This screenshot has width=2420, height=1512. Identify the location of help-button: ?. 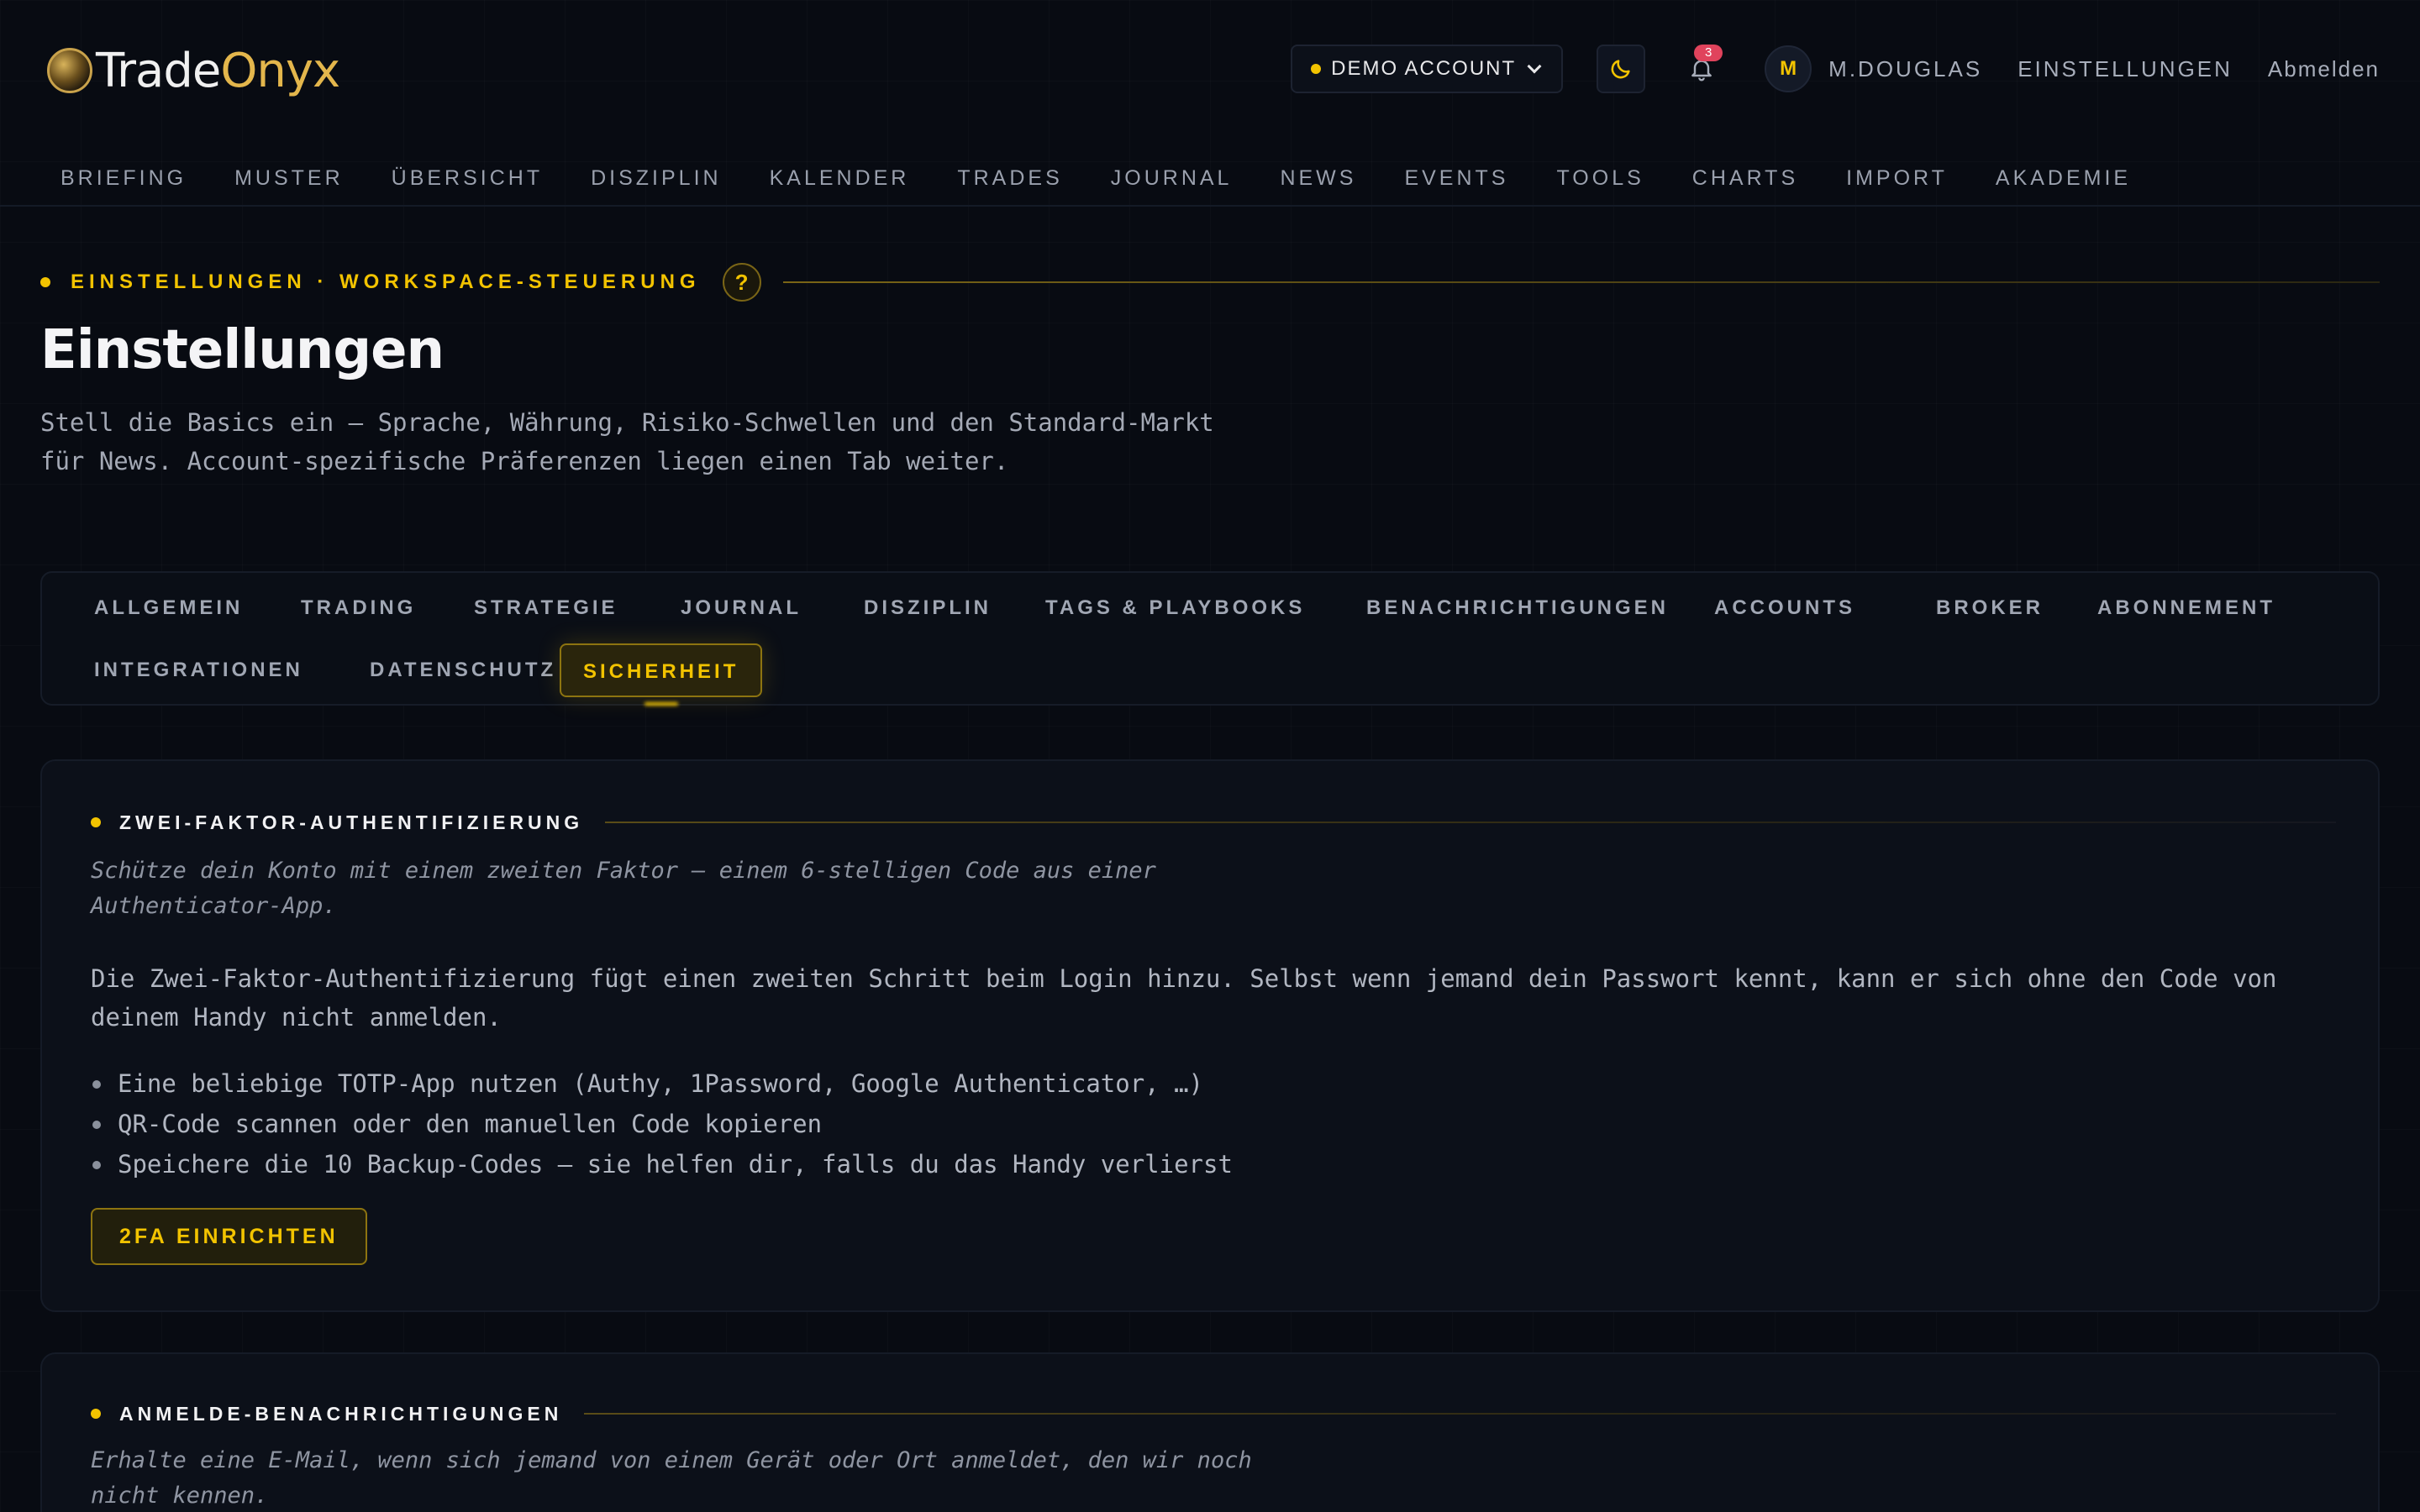
(741, 282).